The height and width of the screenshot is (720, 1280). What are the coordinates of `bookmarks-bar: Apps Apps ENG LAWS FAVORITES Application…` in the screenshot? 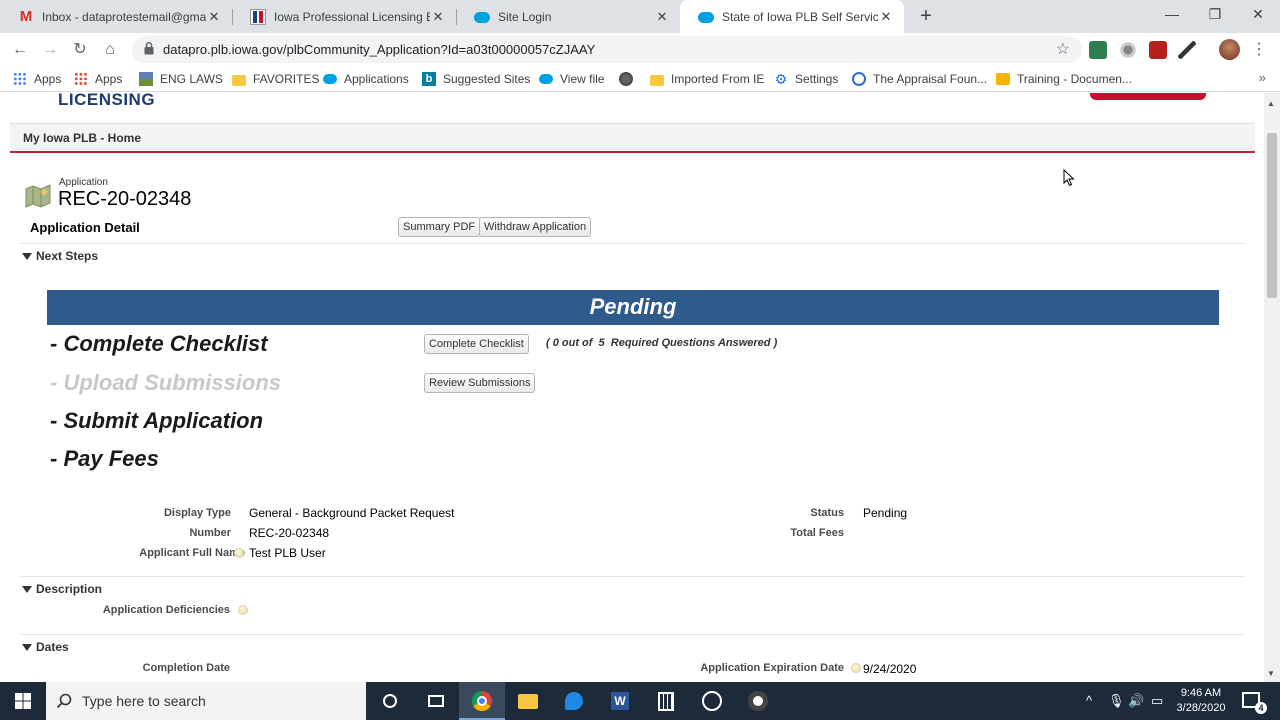 It's located at (640, 79).